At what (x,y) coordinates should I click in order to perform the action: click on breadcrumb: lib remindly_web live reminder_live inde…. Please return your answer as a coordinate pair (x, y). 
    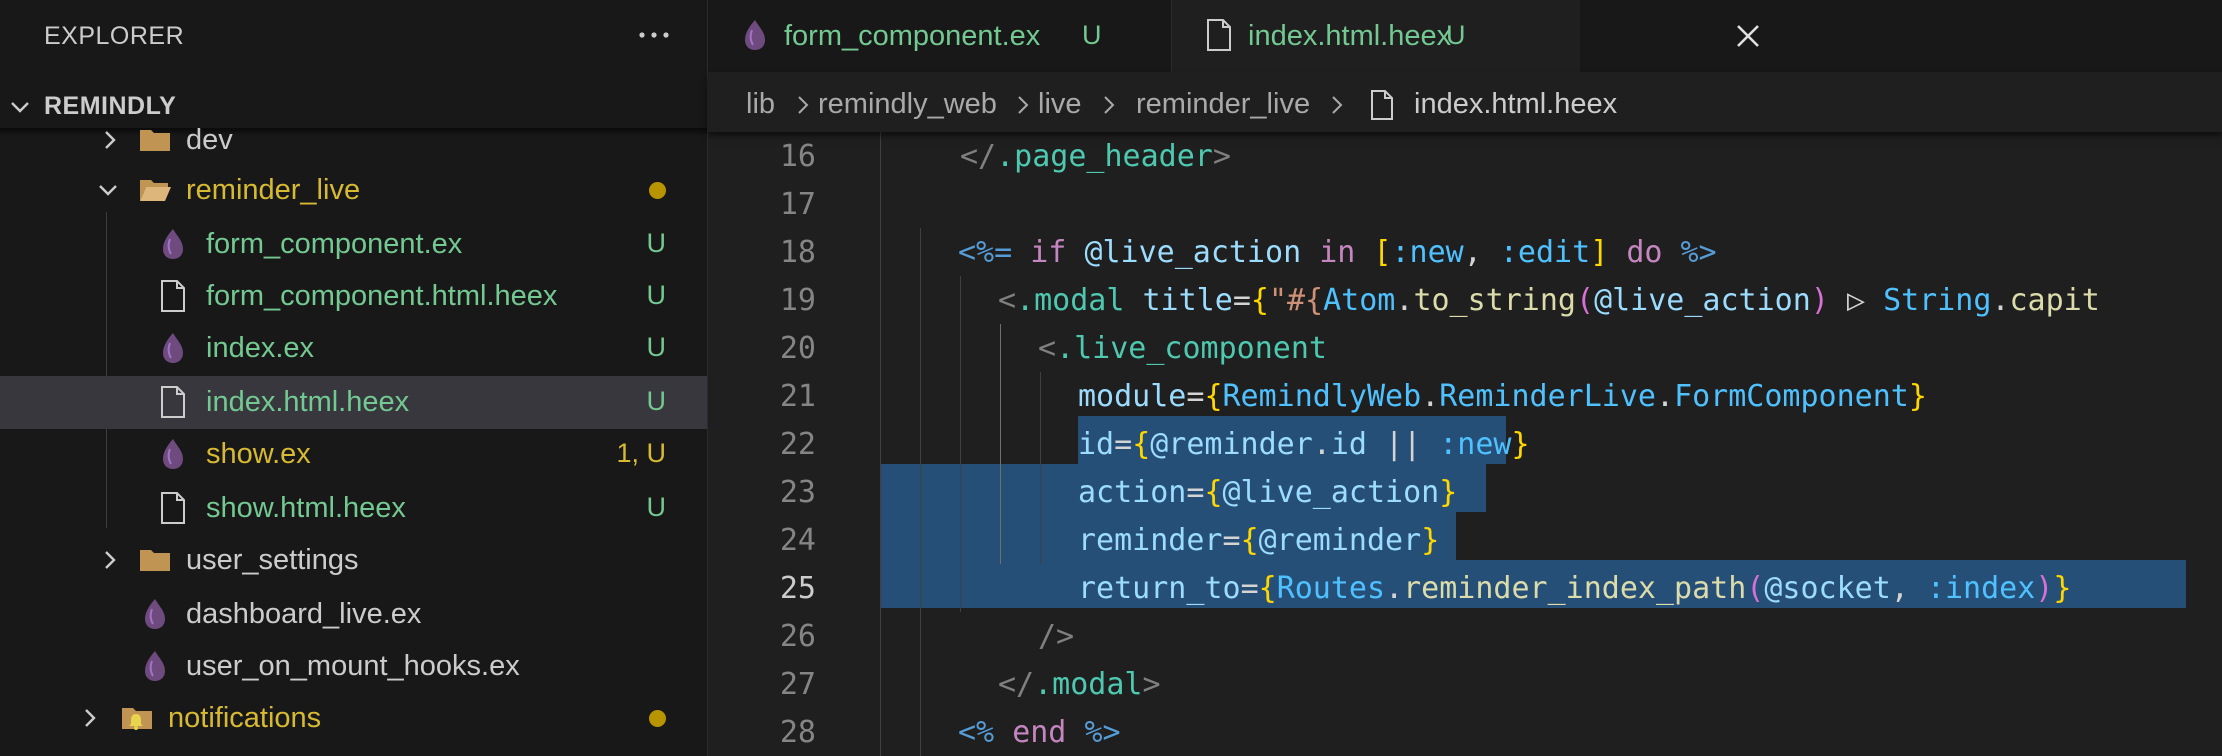
    Looking at the image, I should click on (1465, 102).